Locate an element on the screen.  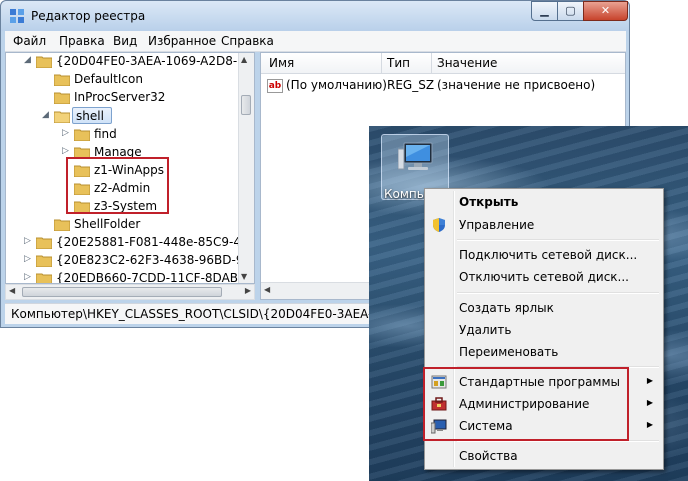
regedit-icon is located at coordinates (17, 16).